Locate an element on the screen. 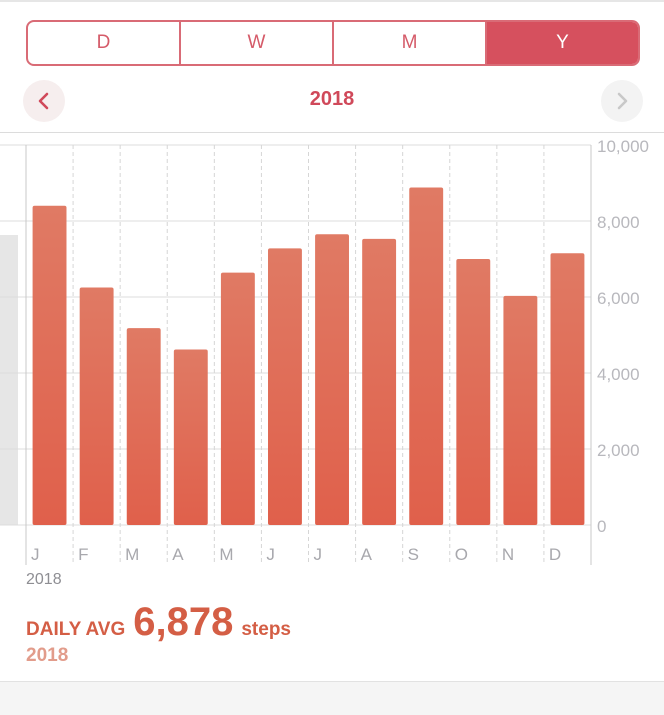  x-tick-label: D is located at coordinates (555, 554).